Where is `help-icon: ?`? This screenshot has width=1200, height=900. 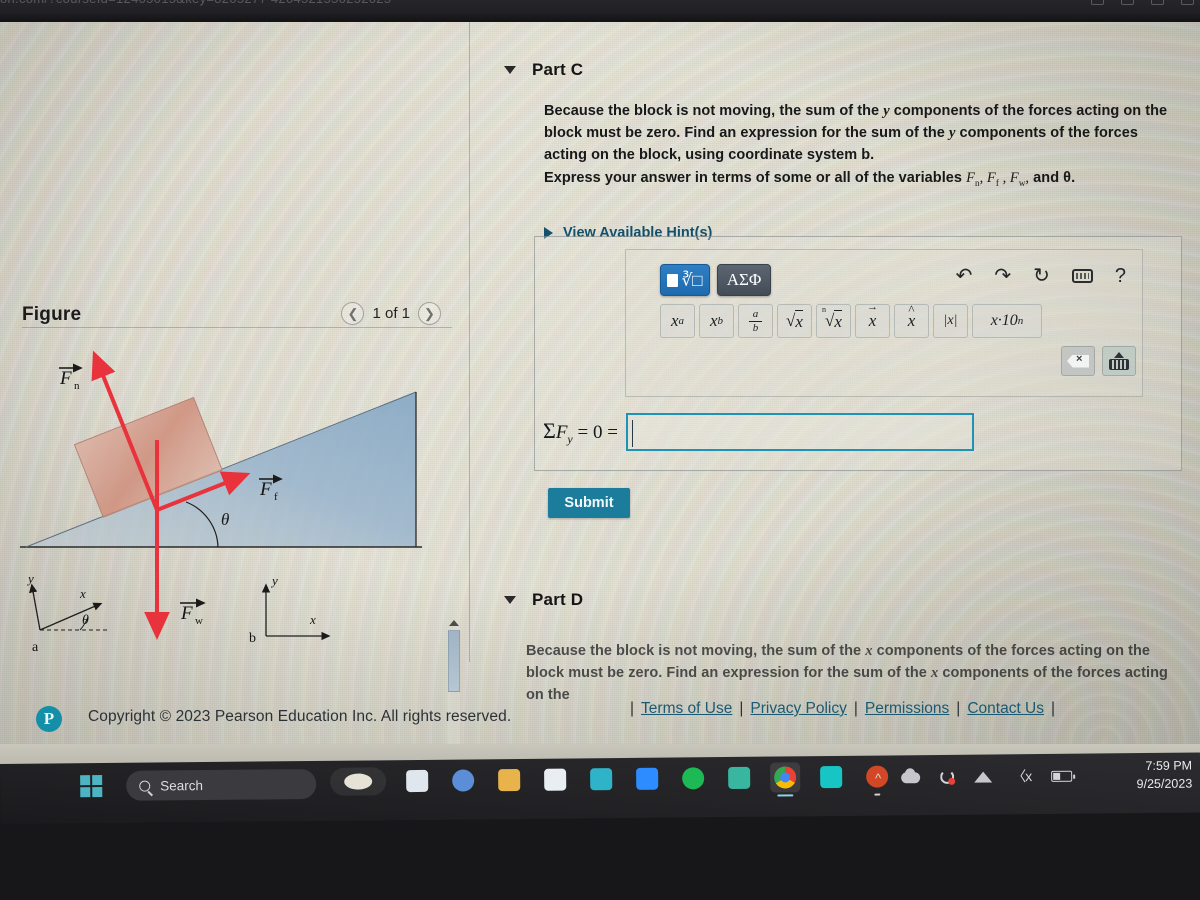
help-icon: ? is located at coordinates (1120, 276).